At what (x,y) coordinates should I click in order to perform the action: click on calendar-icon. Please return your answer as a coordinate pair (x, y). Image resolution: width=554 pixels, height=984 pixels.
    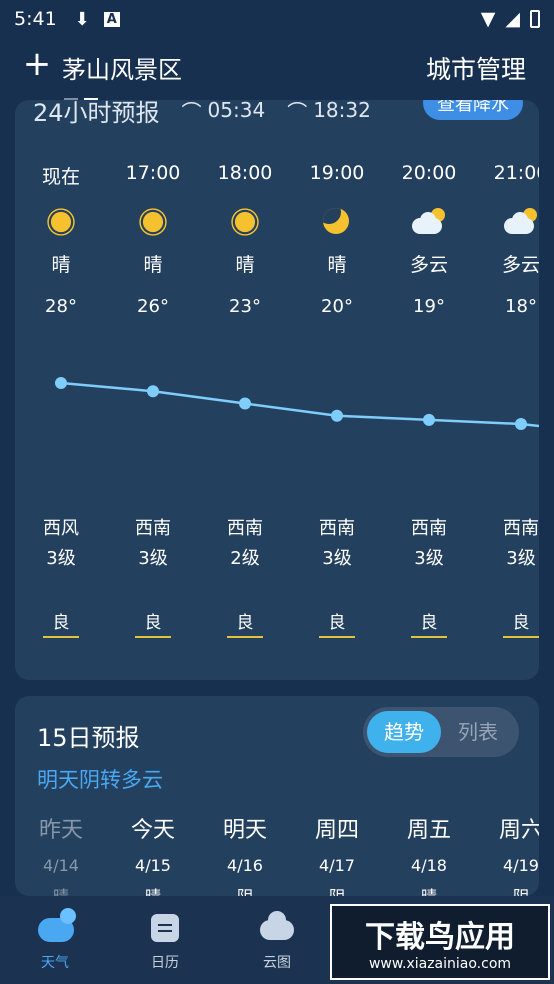
    Looking at the image, I should click on (165, 928).